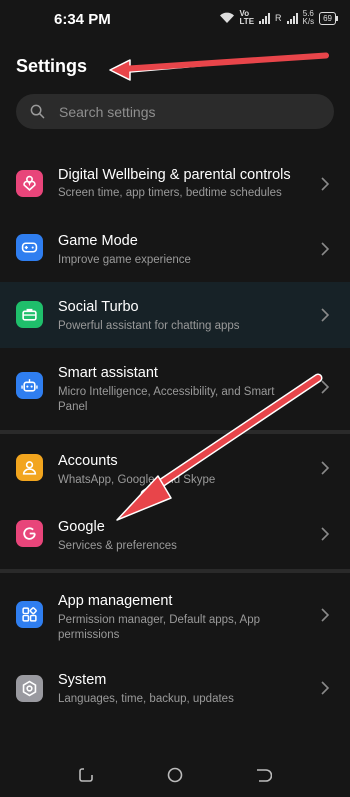  What do you see at coordinates (82, 680) in the screenshot?
I see `item-title: System` at bounding box center [82, 680].